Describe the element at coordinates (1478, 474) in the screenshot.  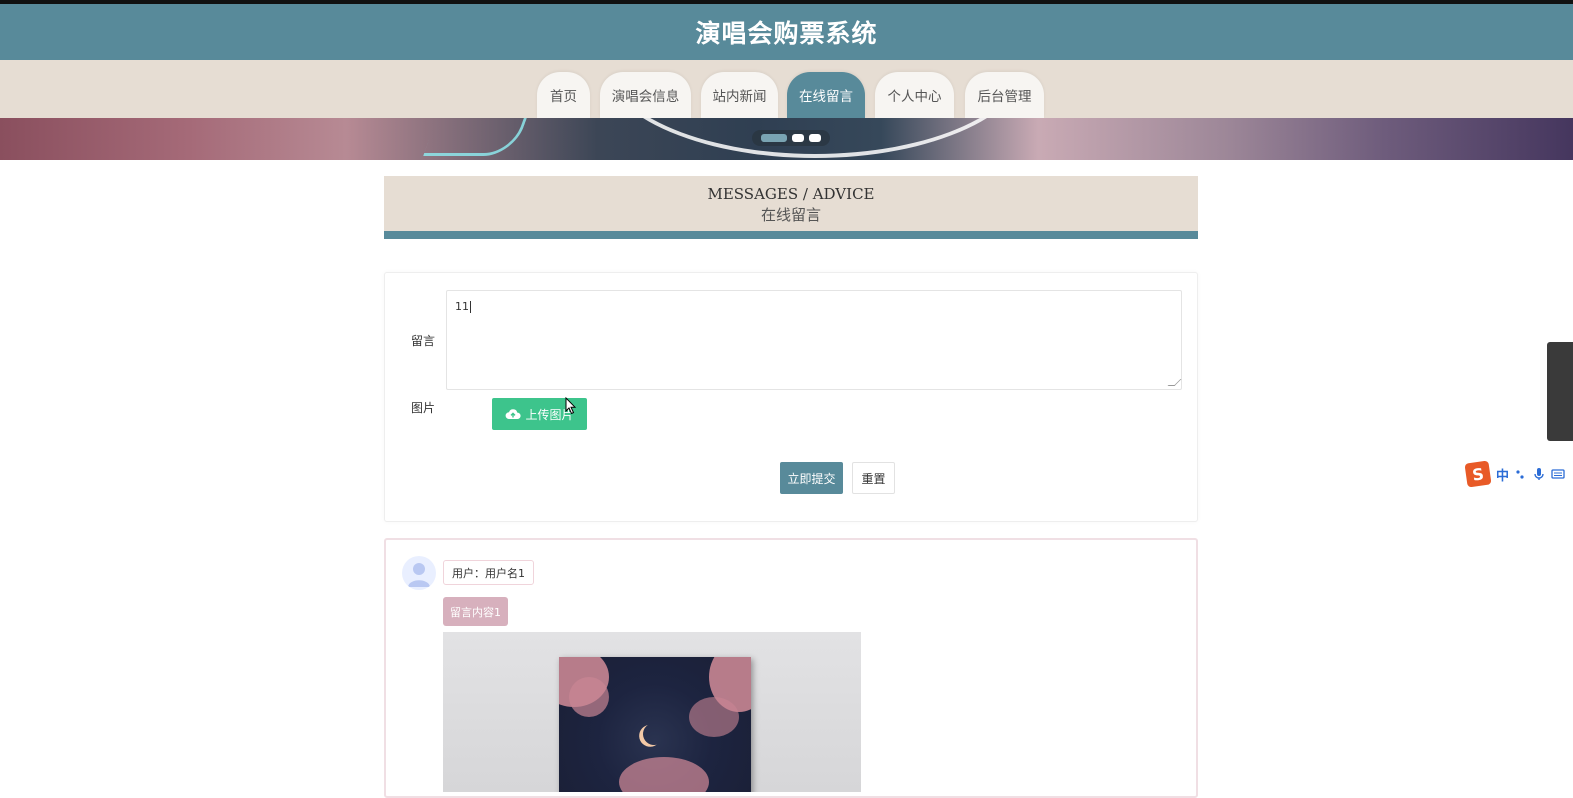
I see `sogou-logo-icon: S` at that location.